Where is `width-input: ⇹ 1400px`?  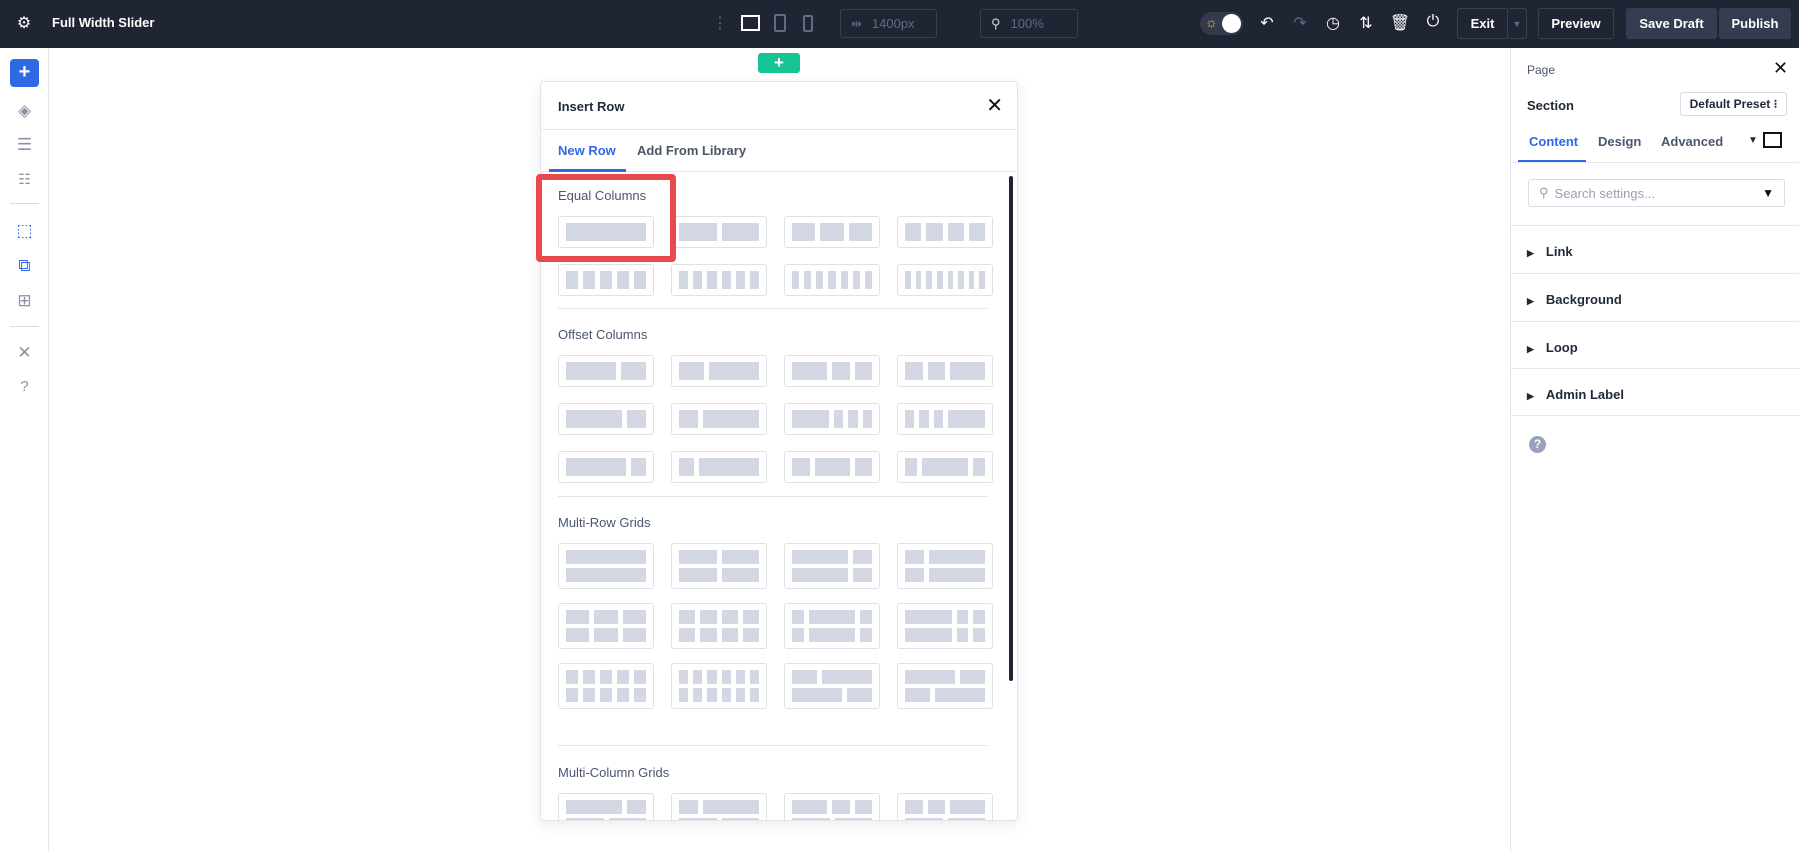 width-input: ⇹ 1400px is located at coordinates (888, 23).